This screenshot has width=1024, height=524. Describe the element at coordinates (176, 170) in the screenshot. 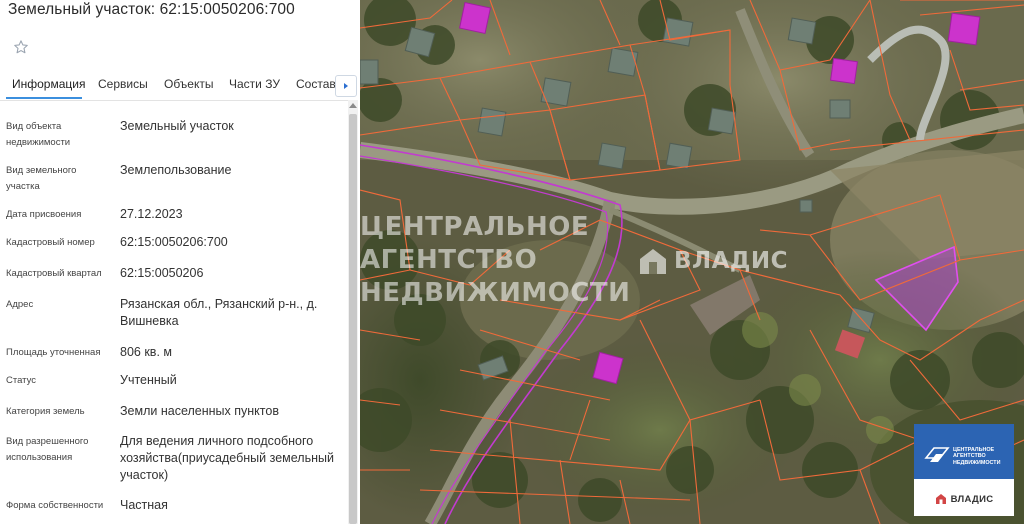

I see `value-land-type: Землепользование` at that location.